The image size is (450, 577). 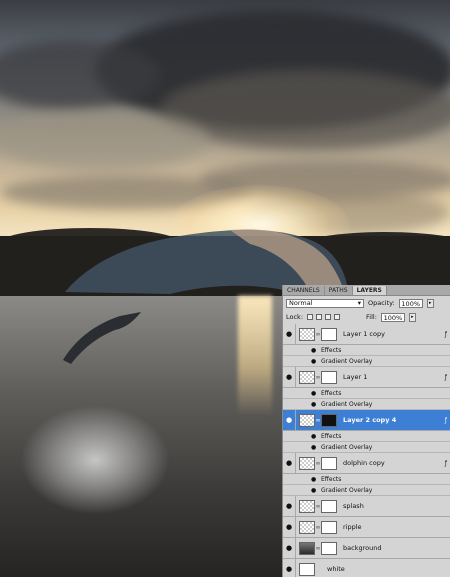 What do you see at coordinates (102, 338) in the screenshot?
I see `dolphin-shape` at bounding box center [102, 338].